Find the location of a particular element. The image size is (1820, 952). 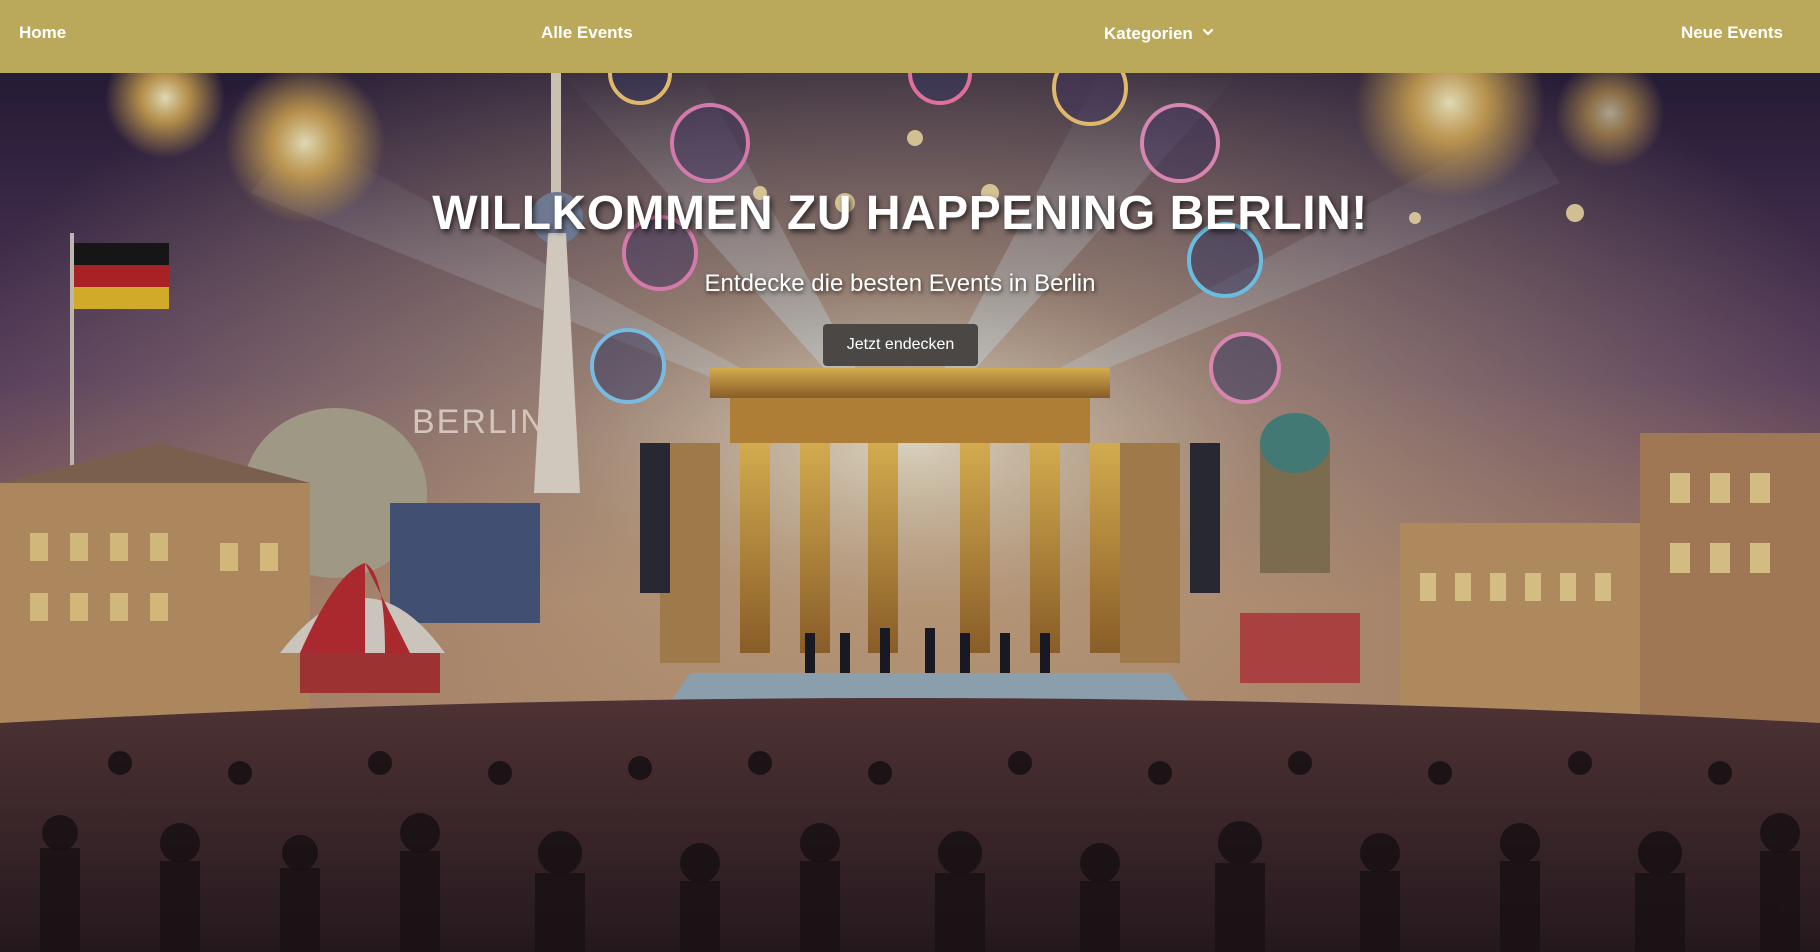

chevron-down-icon is located at coordinates (1207, 31).